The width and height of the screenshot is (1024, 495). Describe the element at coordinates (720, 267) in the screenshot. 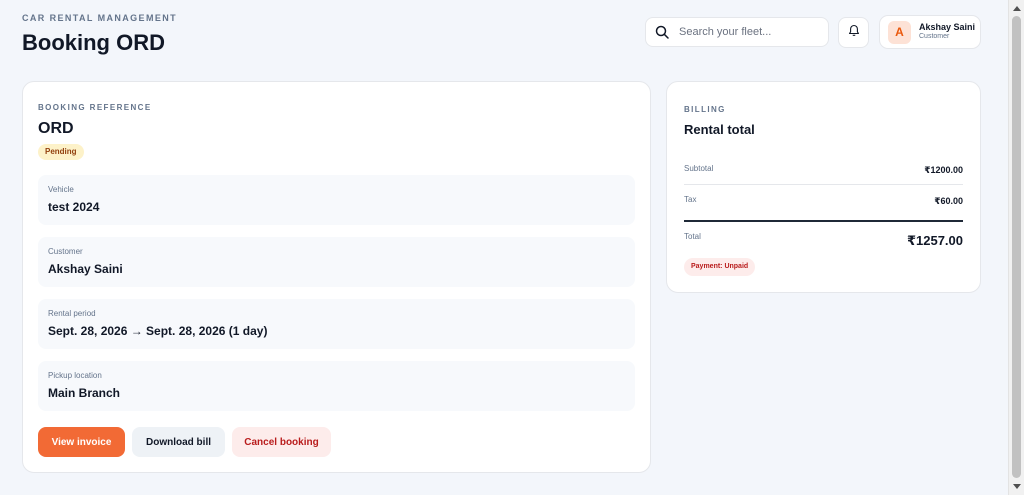

I see `payment-status-badge: Payment: Unpaid` at that location.